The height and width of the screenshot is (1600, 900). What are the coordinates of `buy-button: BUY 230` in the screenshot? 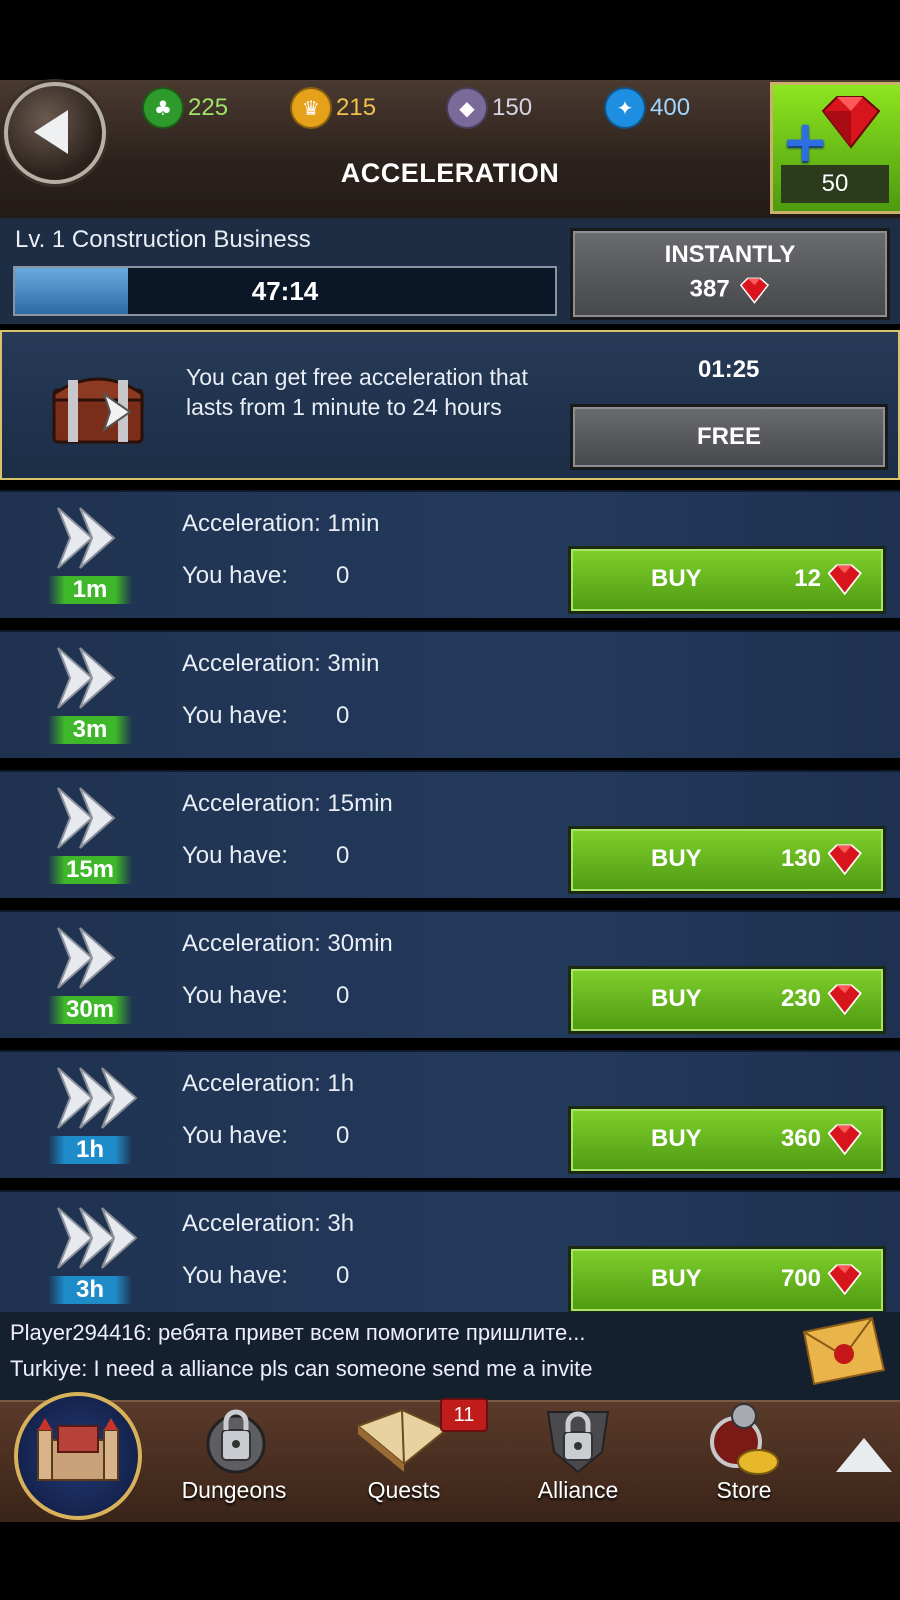 It's located at (727, 1000).